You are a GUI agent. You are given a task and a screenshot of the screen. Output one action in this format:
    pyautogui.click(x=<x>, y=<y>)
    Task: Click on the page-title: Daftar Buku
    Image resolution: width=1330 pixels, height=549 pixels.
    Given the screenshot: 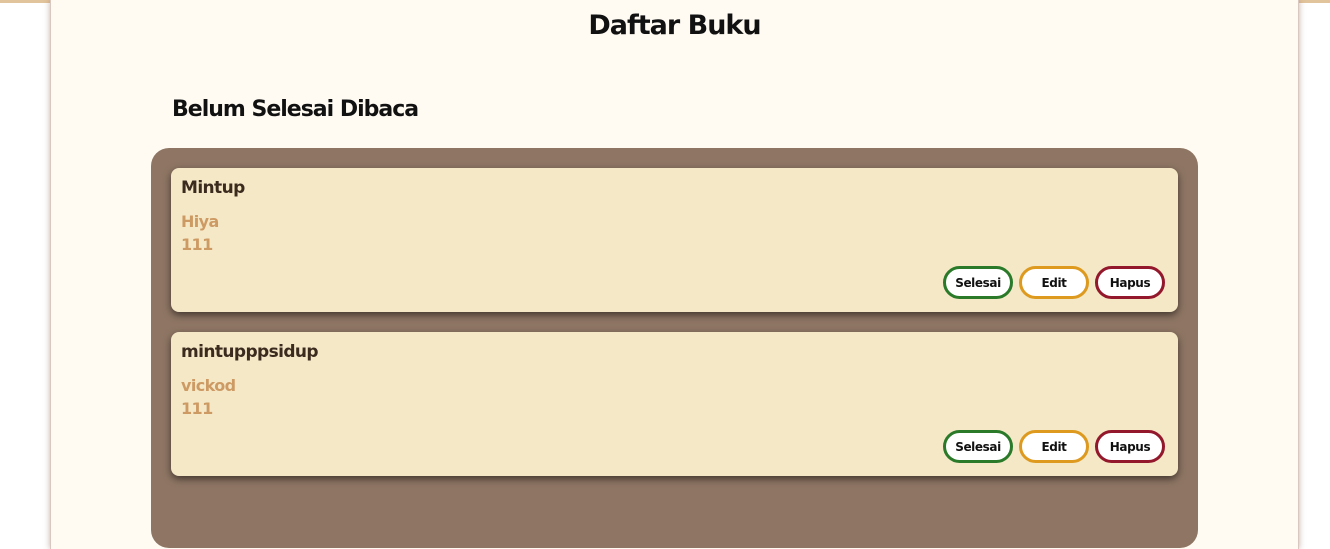 What is the action you would take?
    pyautogui.click(x=674, y=25)
    